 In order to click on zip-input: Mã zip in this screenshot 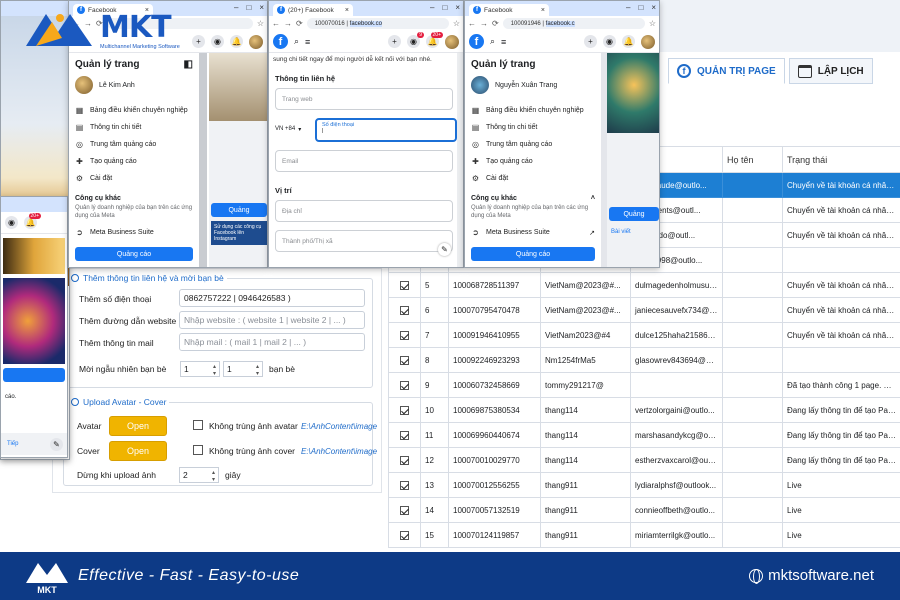, I will do `click(364, 263)`.